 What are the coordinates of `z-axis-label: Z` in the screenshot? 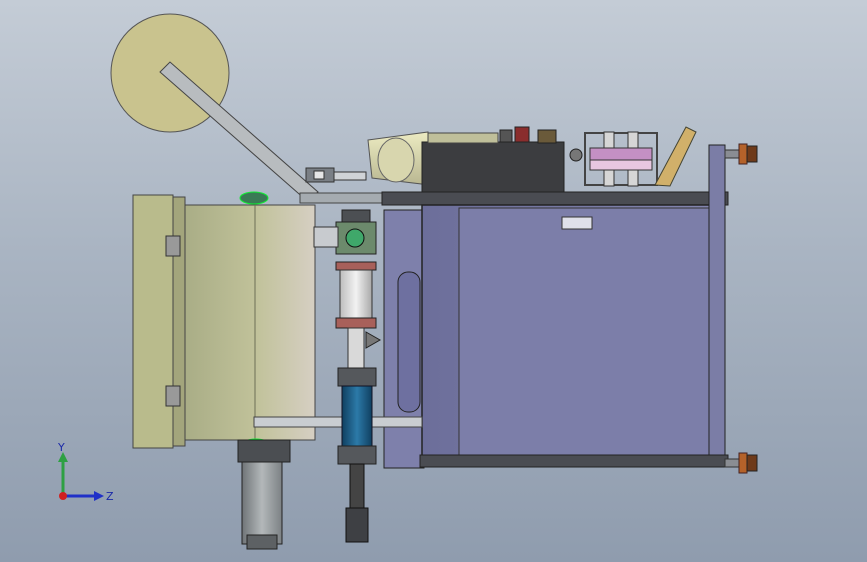 It's located at (110, 496).